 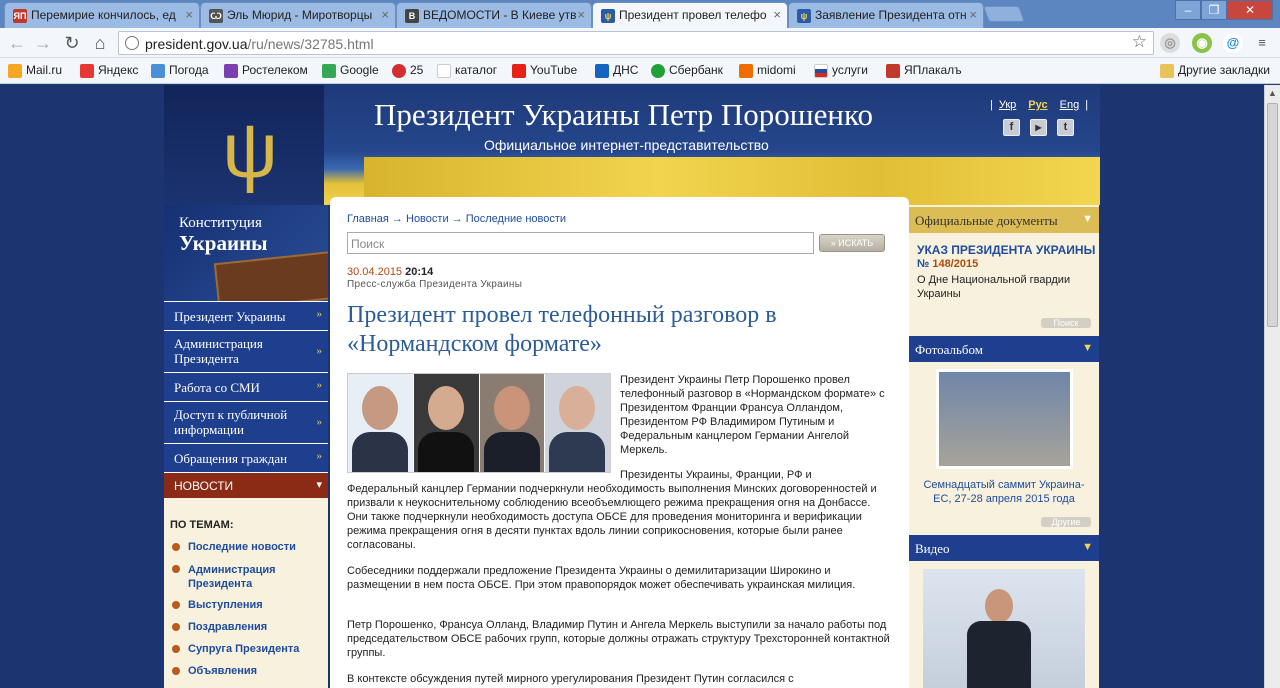 What do you see at coordinates (412, 16) in the screenshot?
I see `vedomosti-icon: B` at bounding box center [412, 16].